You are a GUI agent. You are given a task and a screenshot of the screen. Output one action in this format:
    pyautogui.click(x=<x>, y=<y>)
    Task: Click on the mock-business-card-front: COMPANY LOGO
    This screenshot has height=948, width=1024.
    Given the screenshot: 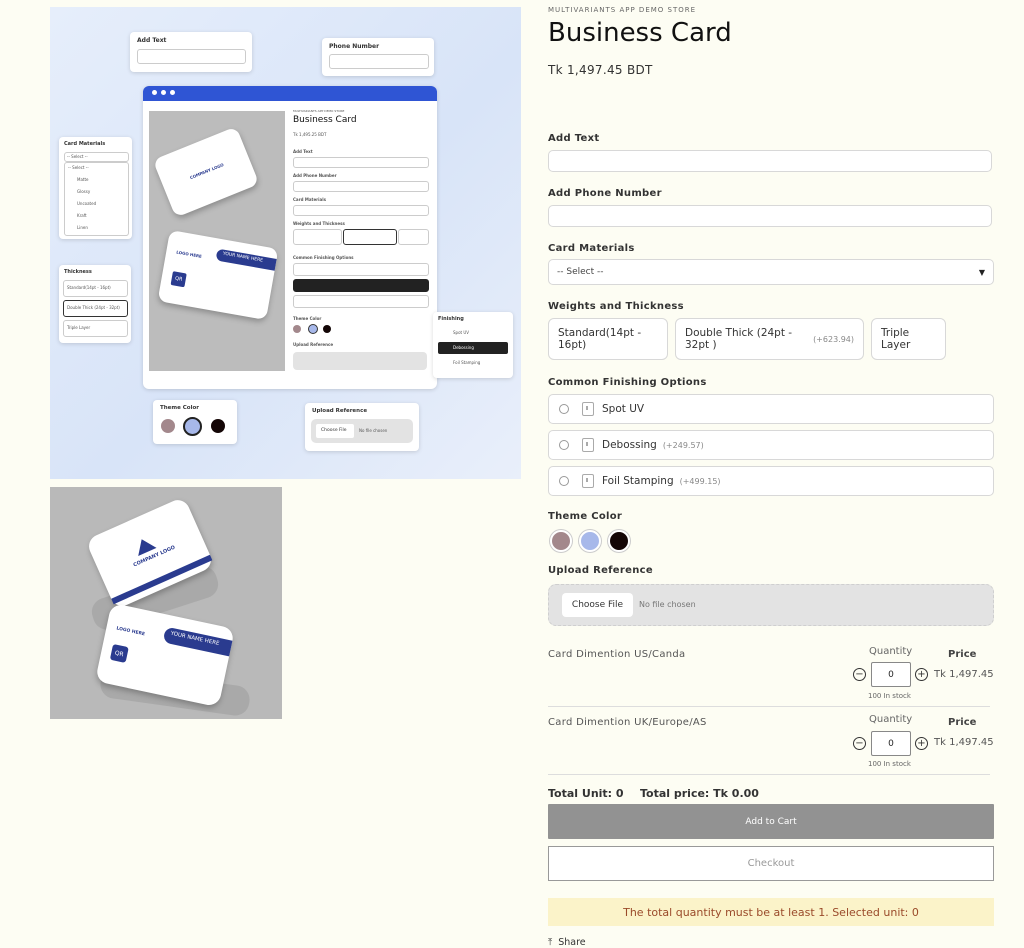 What is the action you would take?
    pyautogui.click(x=206, y=172)
    